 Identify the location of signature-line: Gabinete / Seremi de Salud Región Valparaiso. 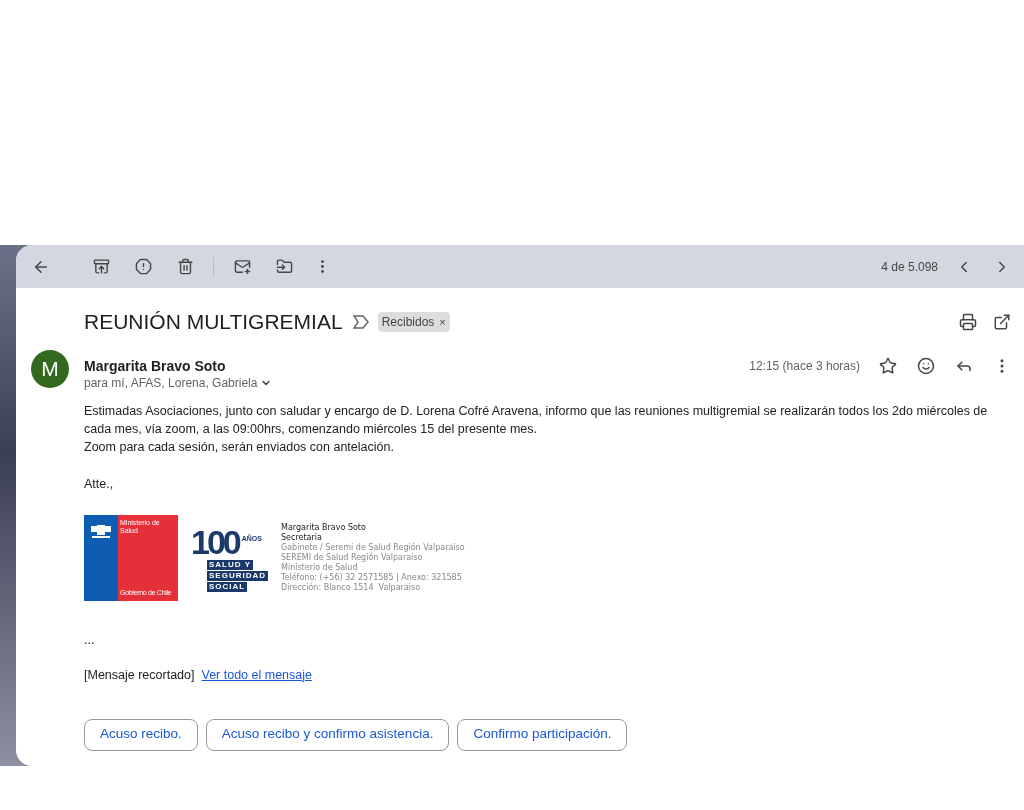
(373, 547).